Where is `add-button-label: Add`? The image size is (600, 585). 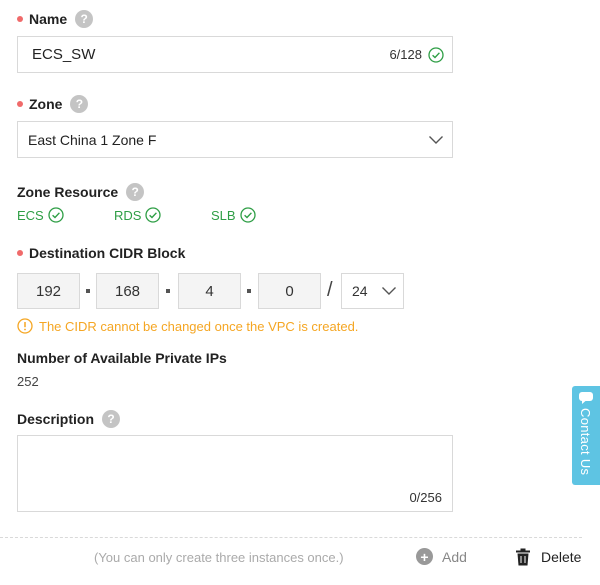
add-button-label: Add is located at coordinates (454, 556).